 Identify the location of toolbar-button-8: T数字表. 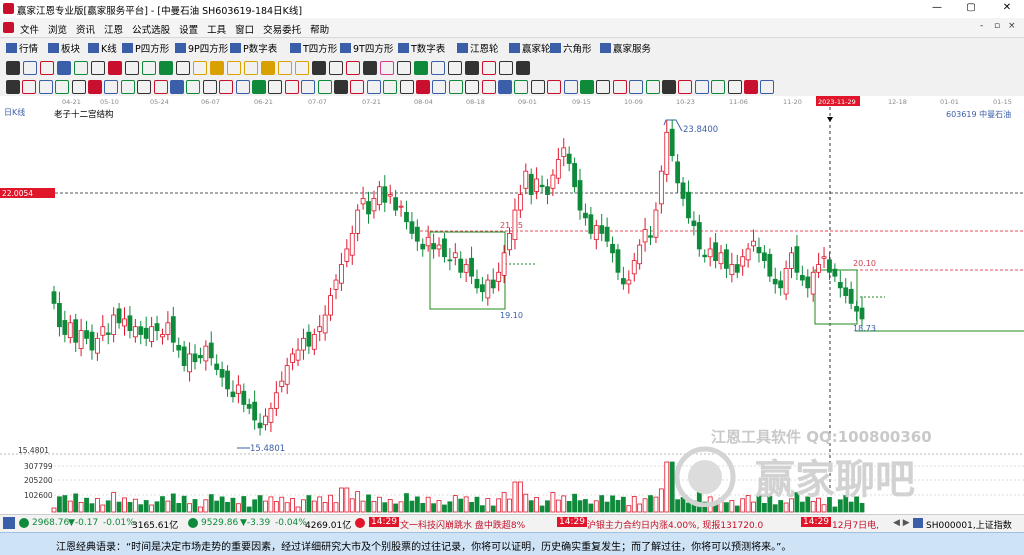
(421, 48).